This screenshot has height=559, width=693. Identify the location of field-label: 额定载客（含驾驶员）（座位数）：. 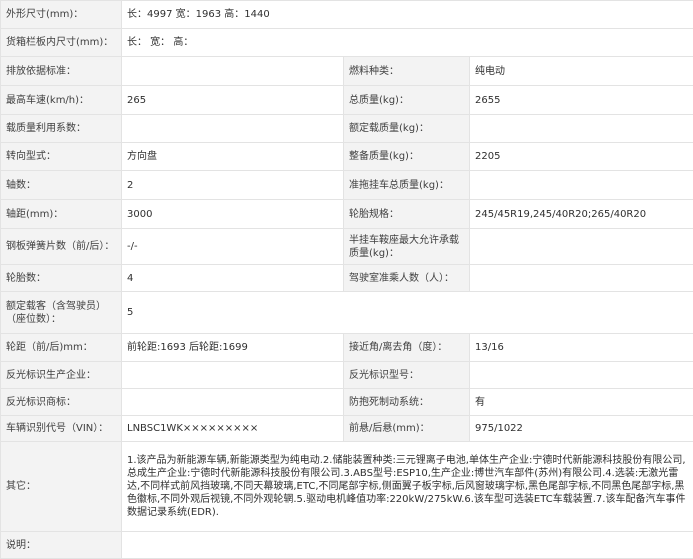
(61, 313).